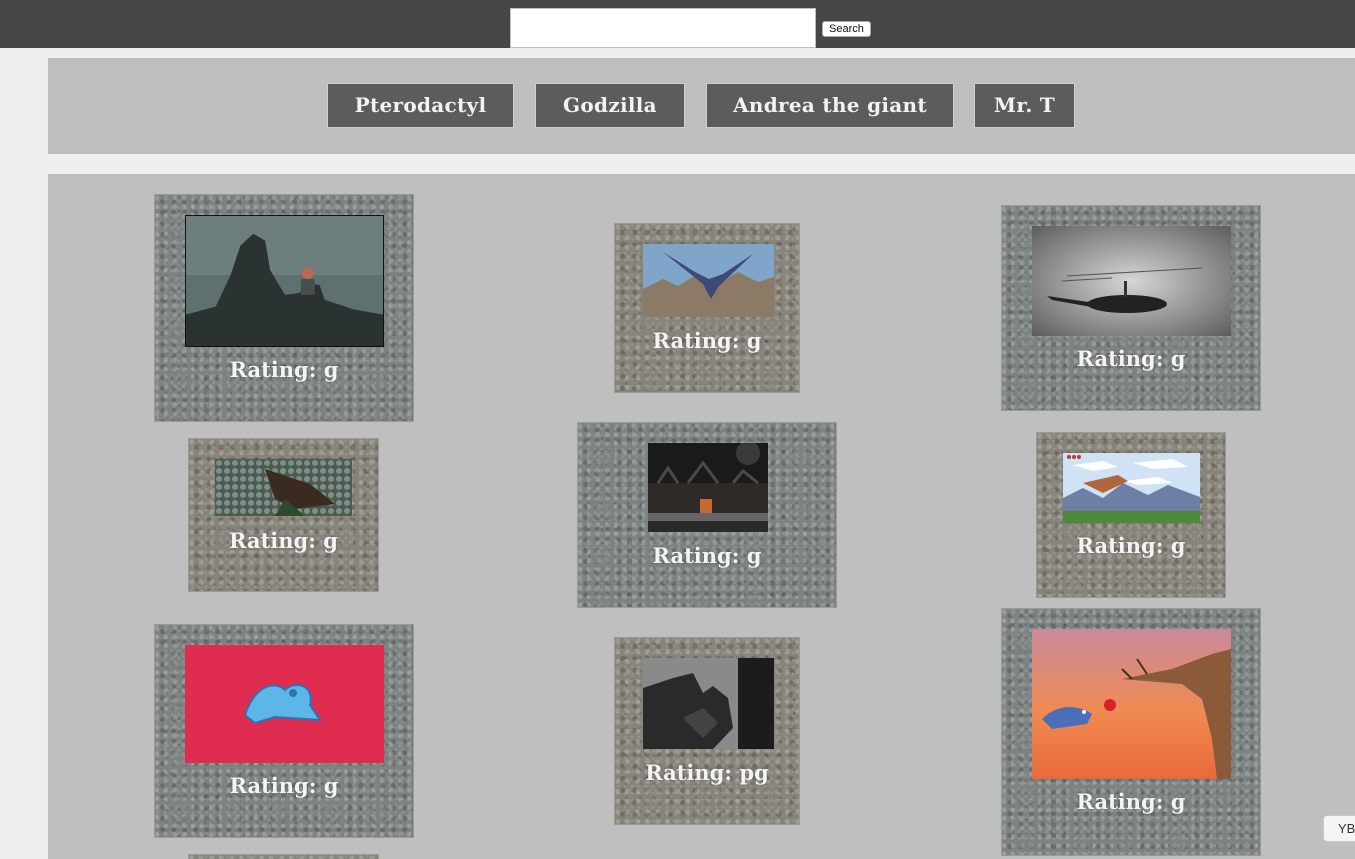  Describe the element at coordinates (707, 772) in the screenshot. I see `gif-rating: Rating: pg` at that location.